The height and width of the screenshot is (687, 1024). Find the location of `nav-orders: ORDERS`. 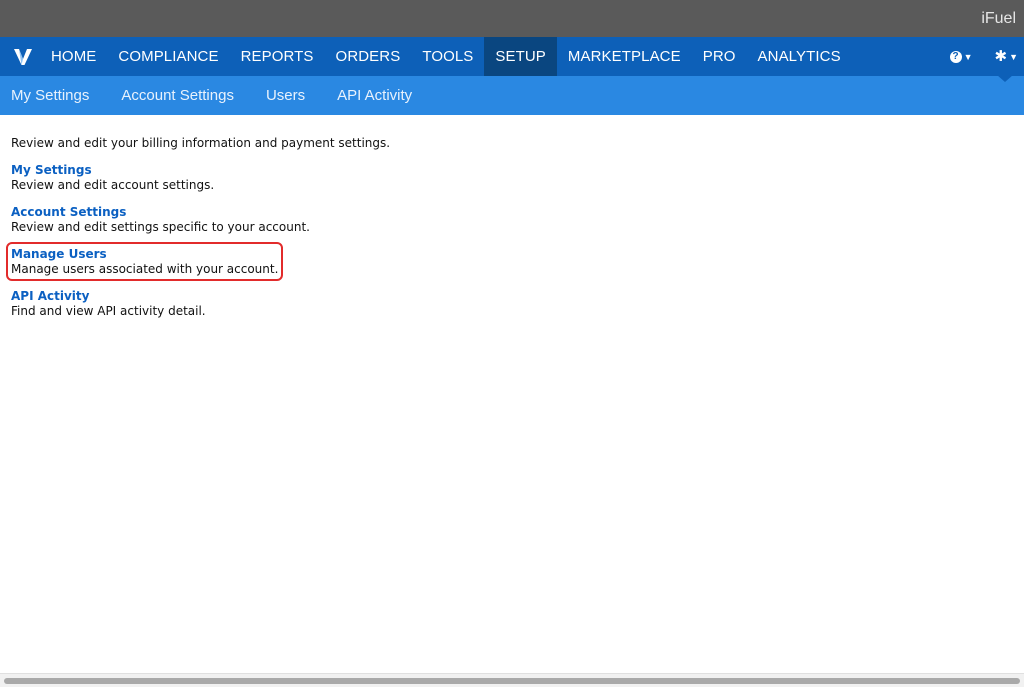

nav-orders: ORDERS is located at coordinates (368, 56).